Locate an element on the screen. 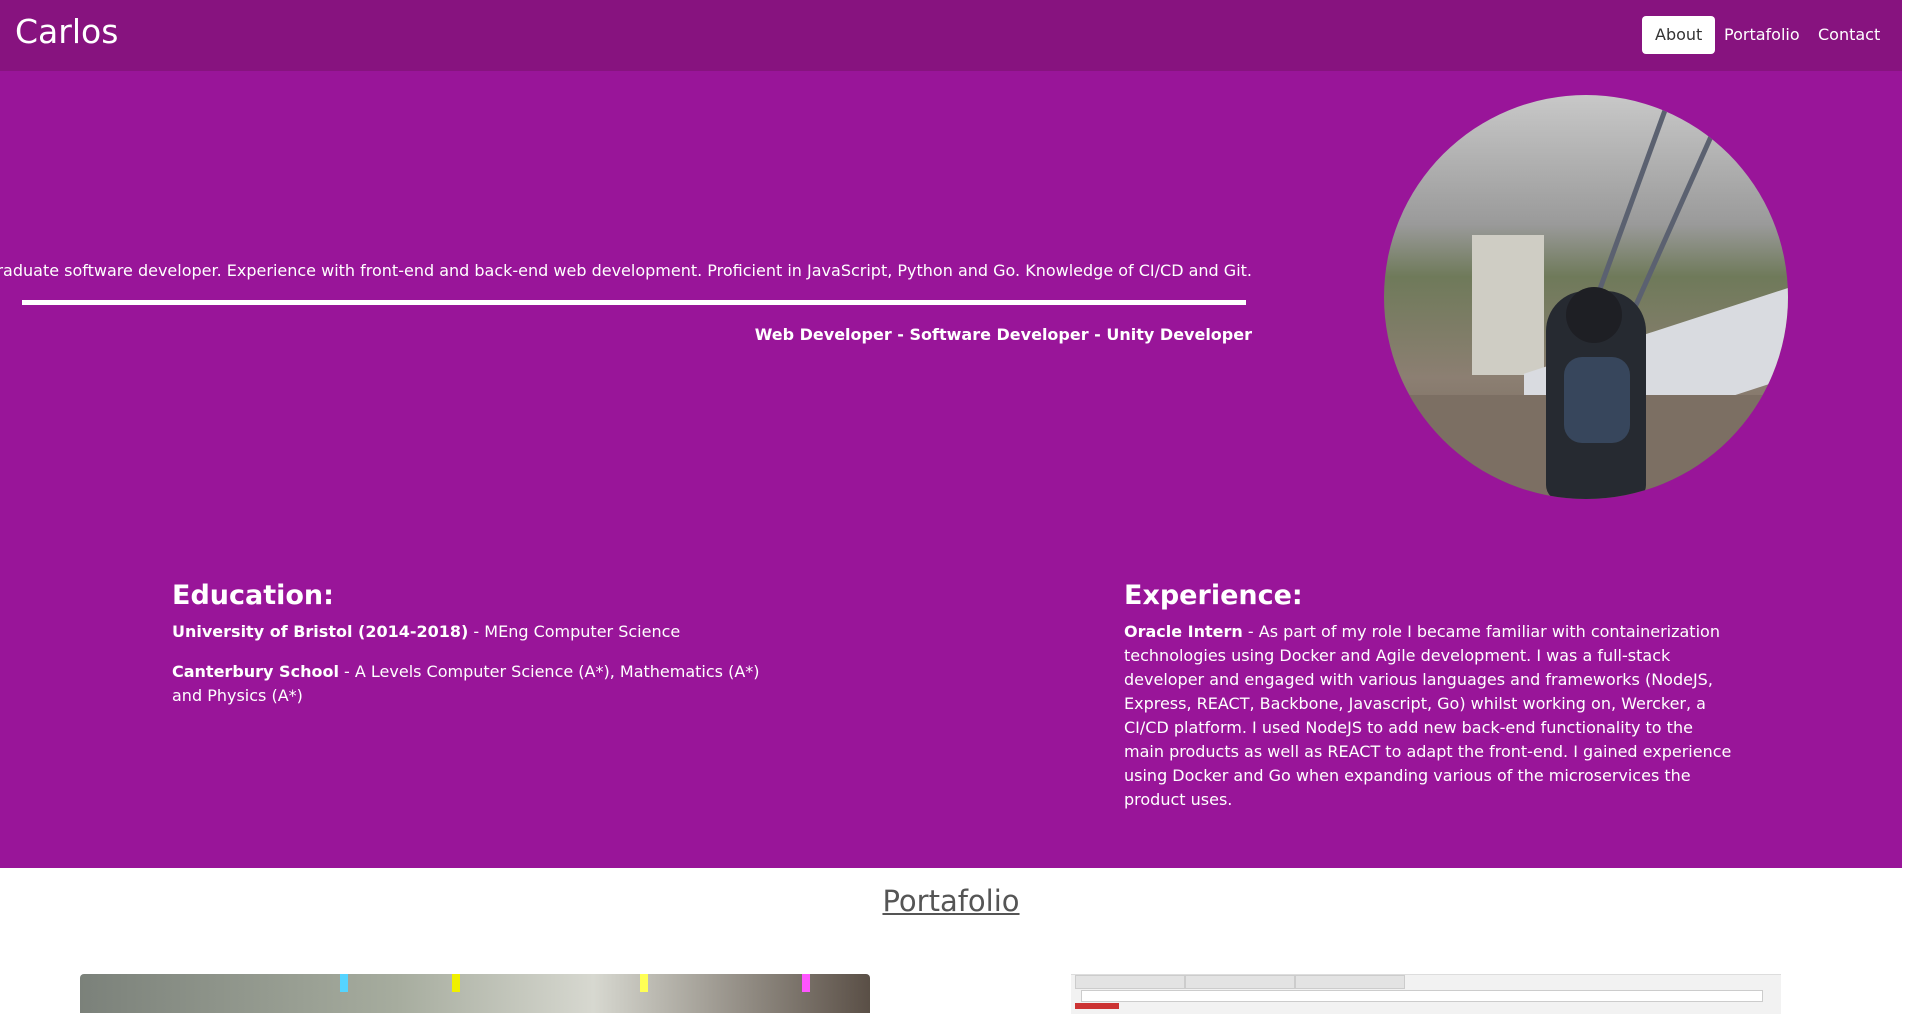 This screenshot has width=1906, height=1014. education-school-name: University of Bristol (2014-2018) is located at coordinates (320, 631).